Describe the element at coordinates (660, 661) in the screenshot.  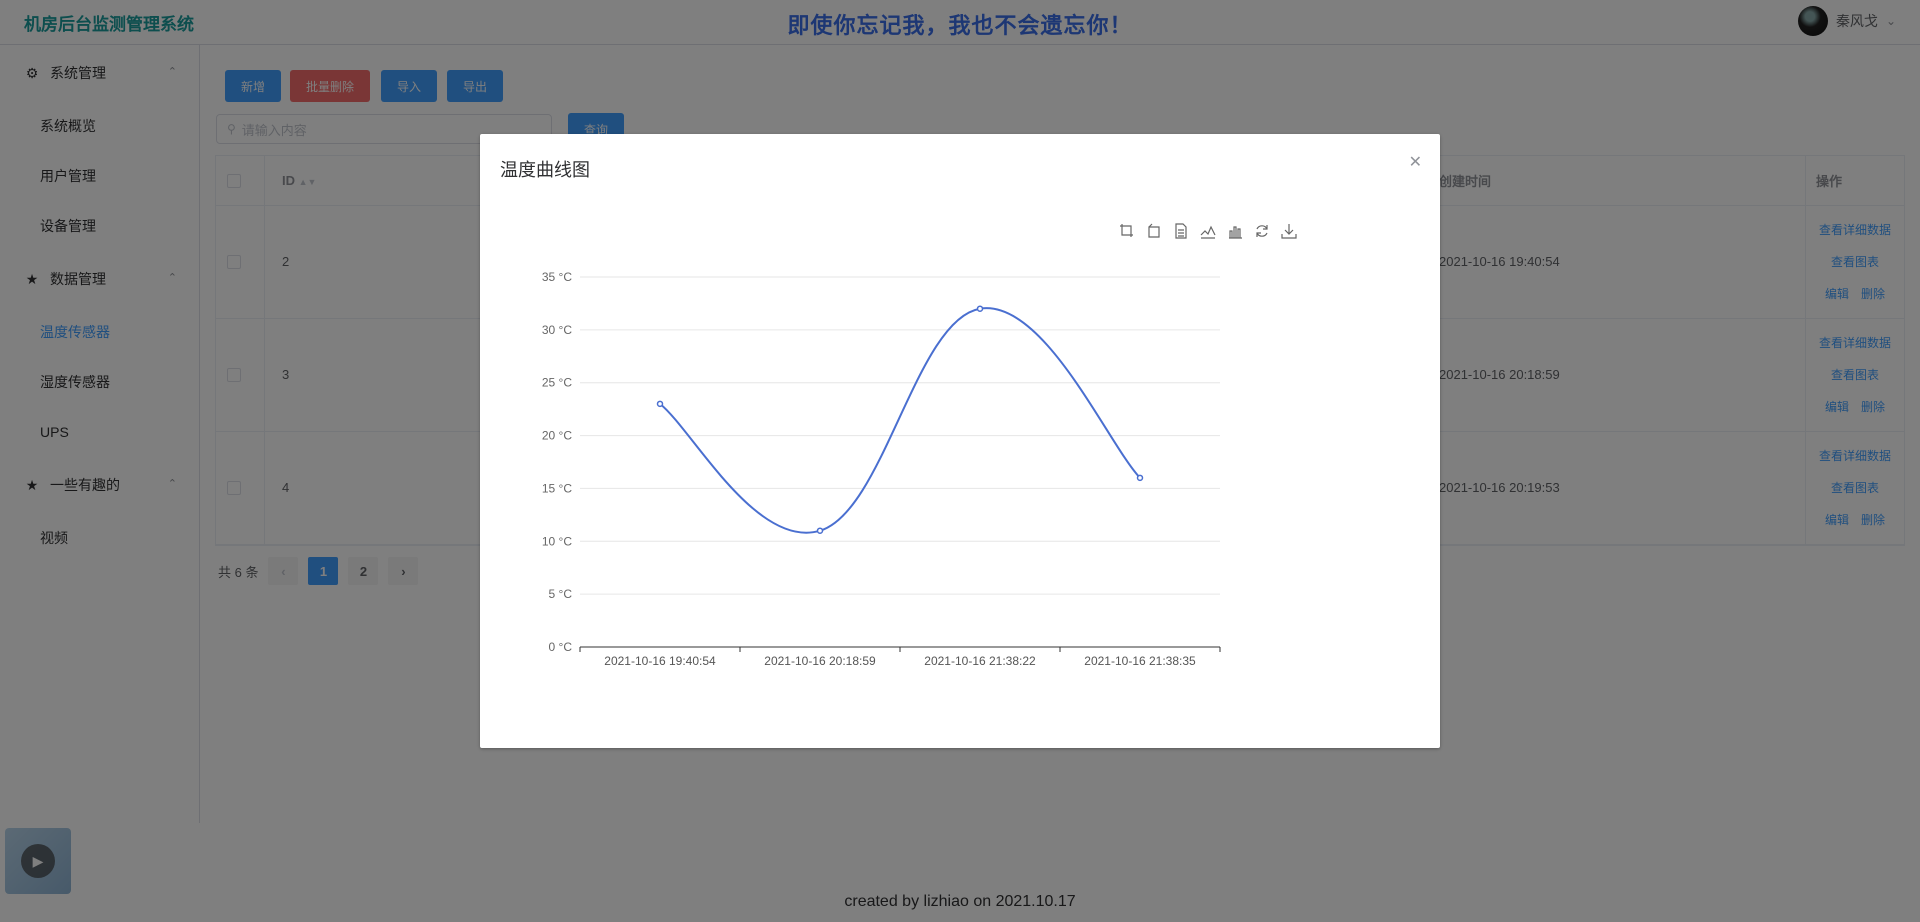
I see `x-tick-label: 2021-10-16 19:40:54` at that location.